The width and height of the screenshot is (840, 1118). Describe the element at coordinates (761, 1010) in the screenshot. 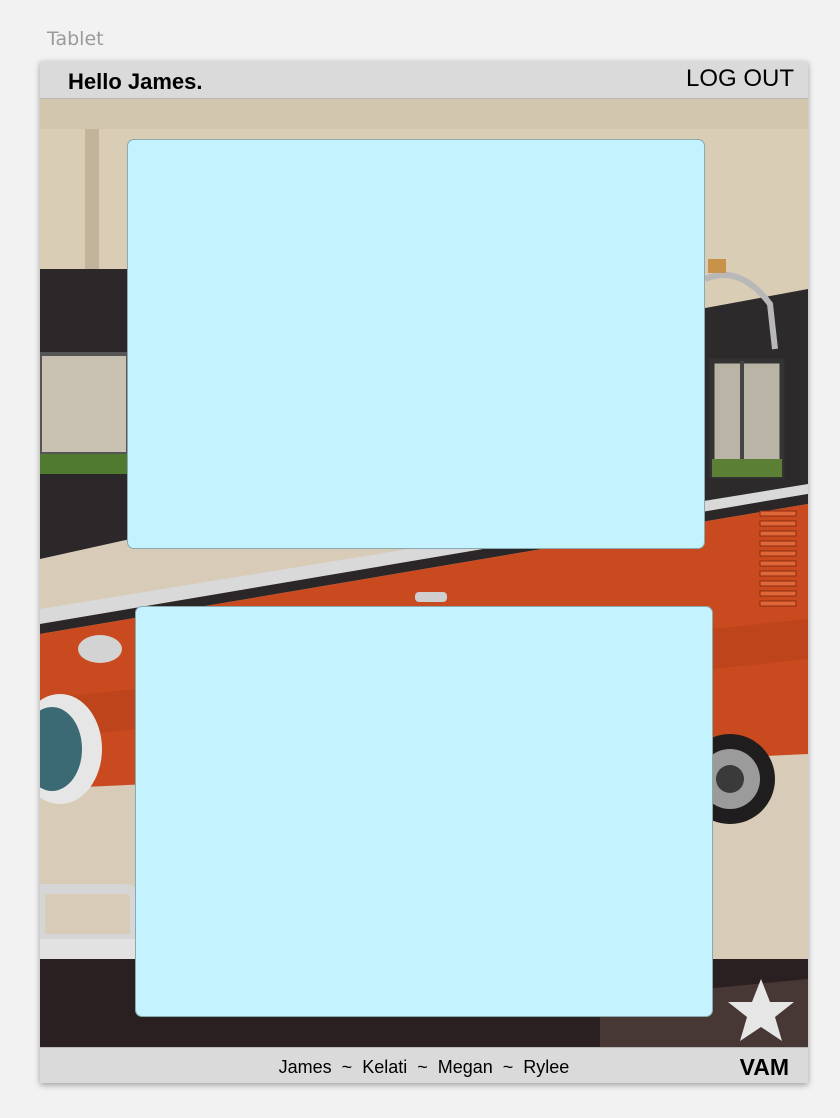

I see `star-icon` at that location.